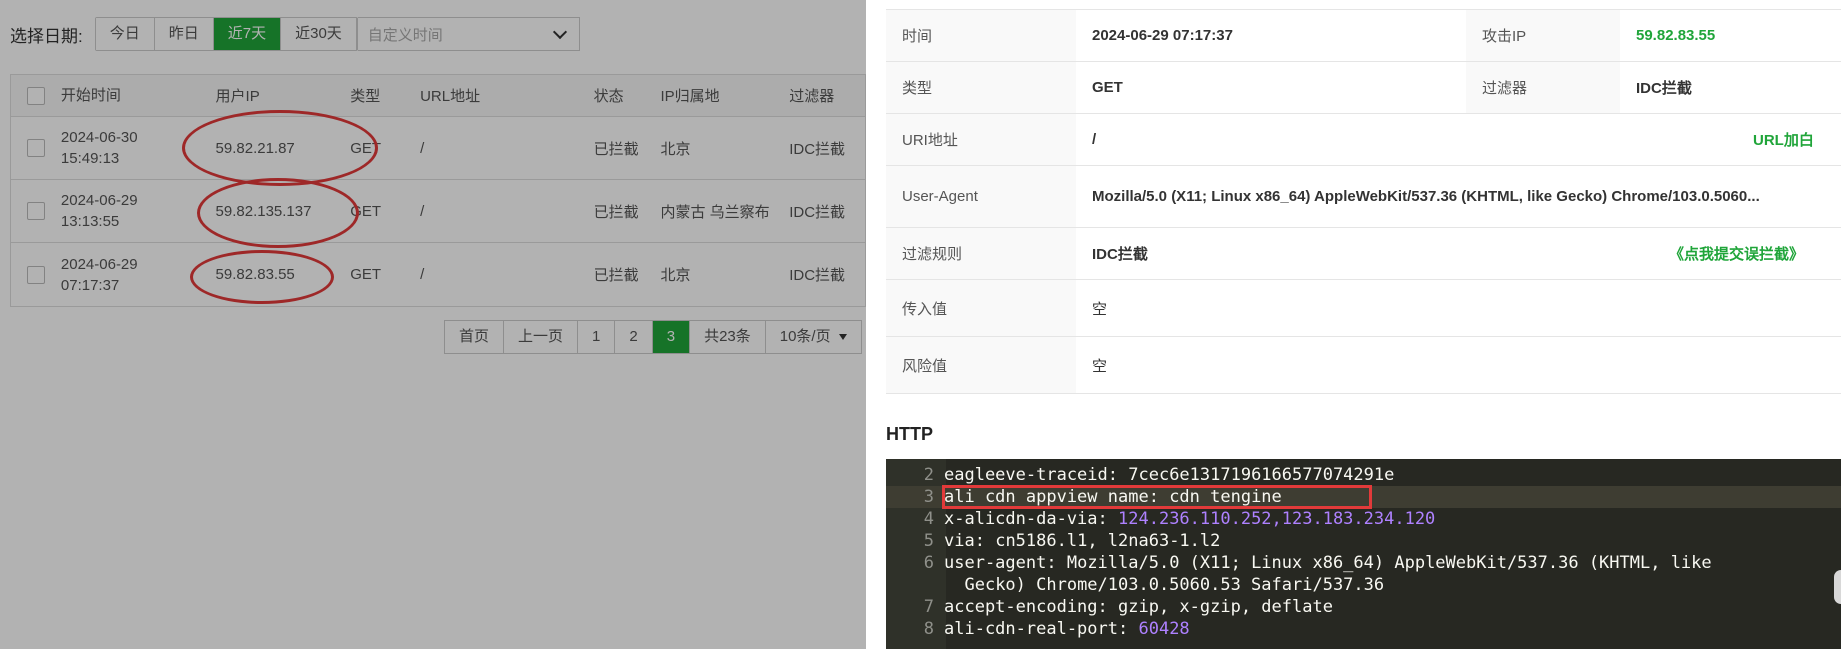 This screenshot has width=1841, height=649. What do you see at coordinates (1837, 587) in the screenshot?
I see `code-scrollbar-thumb` at bounding box center [1837, 587].